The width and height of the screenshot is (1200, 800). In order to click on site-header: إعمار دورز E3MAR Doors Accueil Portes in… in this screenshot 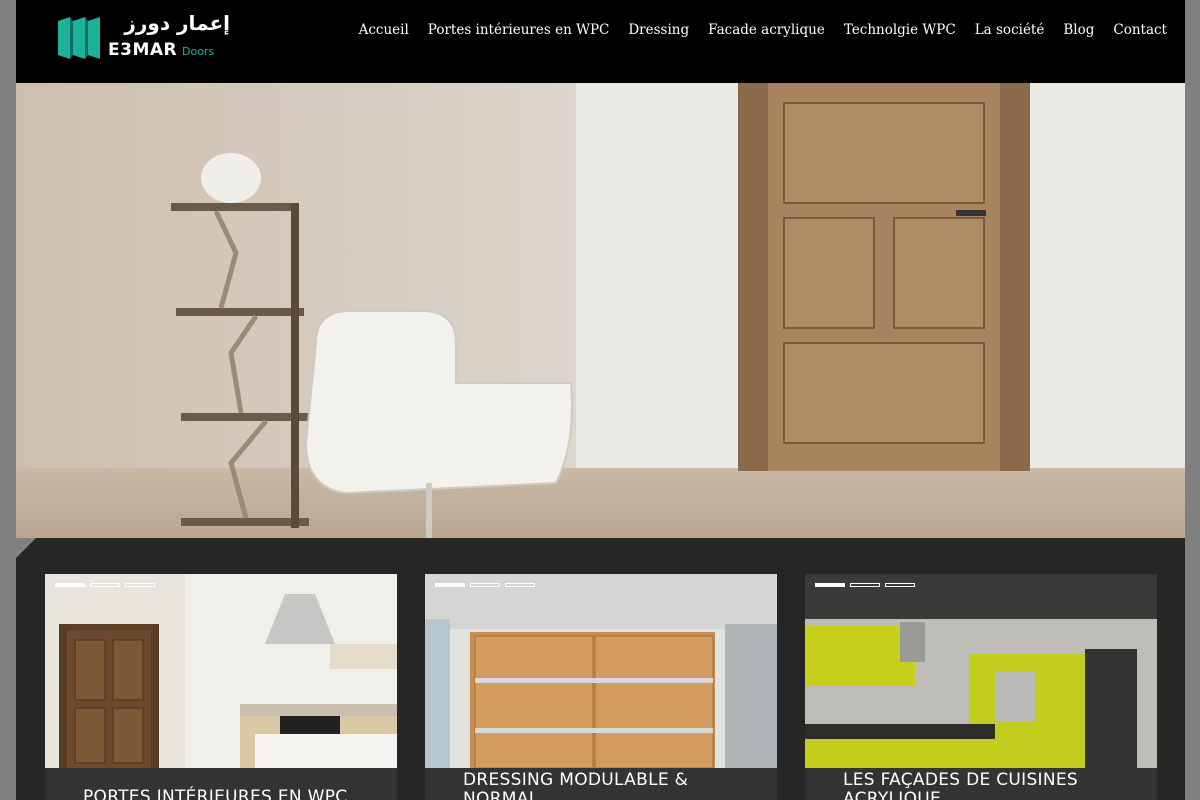, I will do `click(600, 41)`.